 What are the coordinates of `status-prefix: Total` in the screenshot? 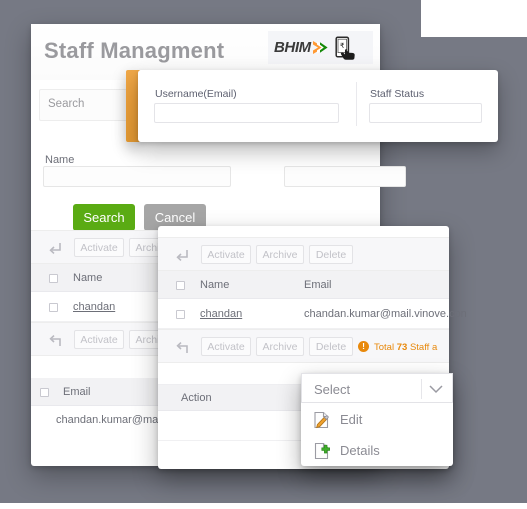 It's located at (384, 347).